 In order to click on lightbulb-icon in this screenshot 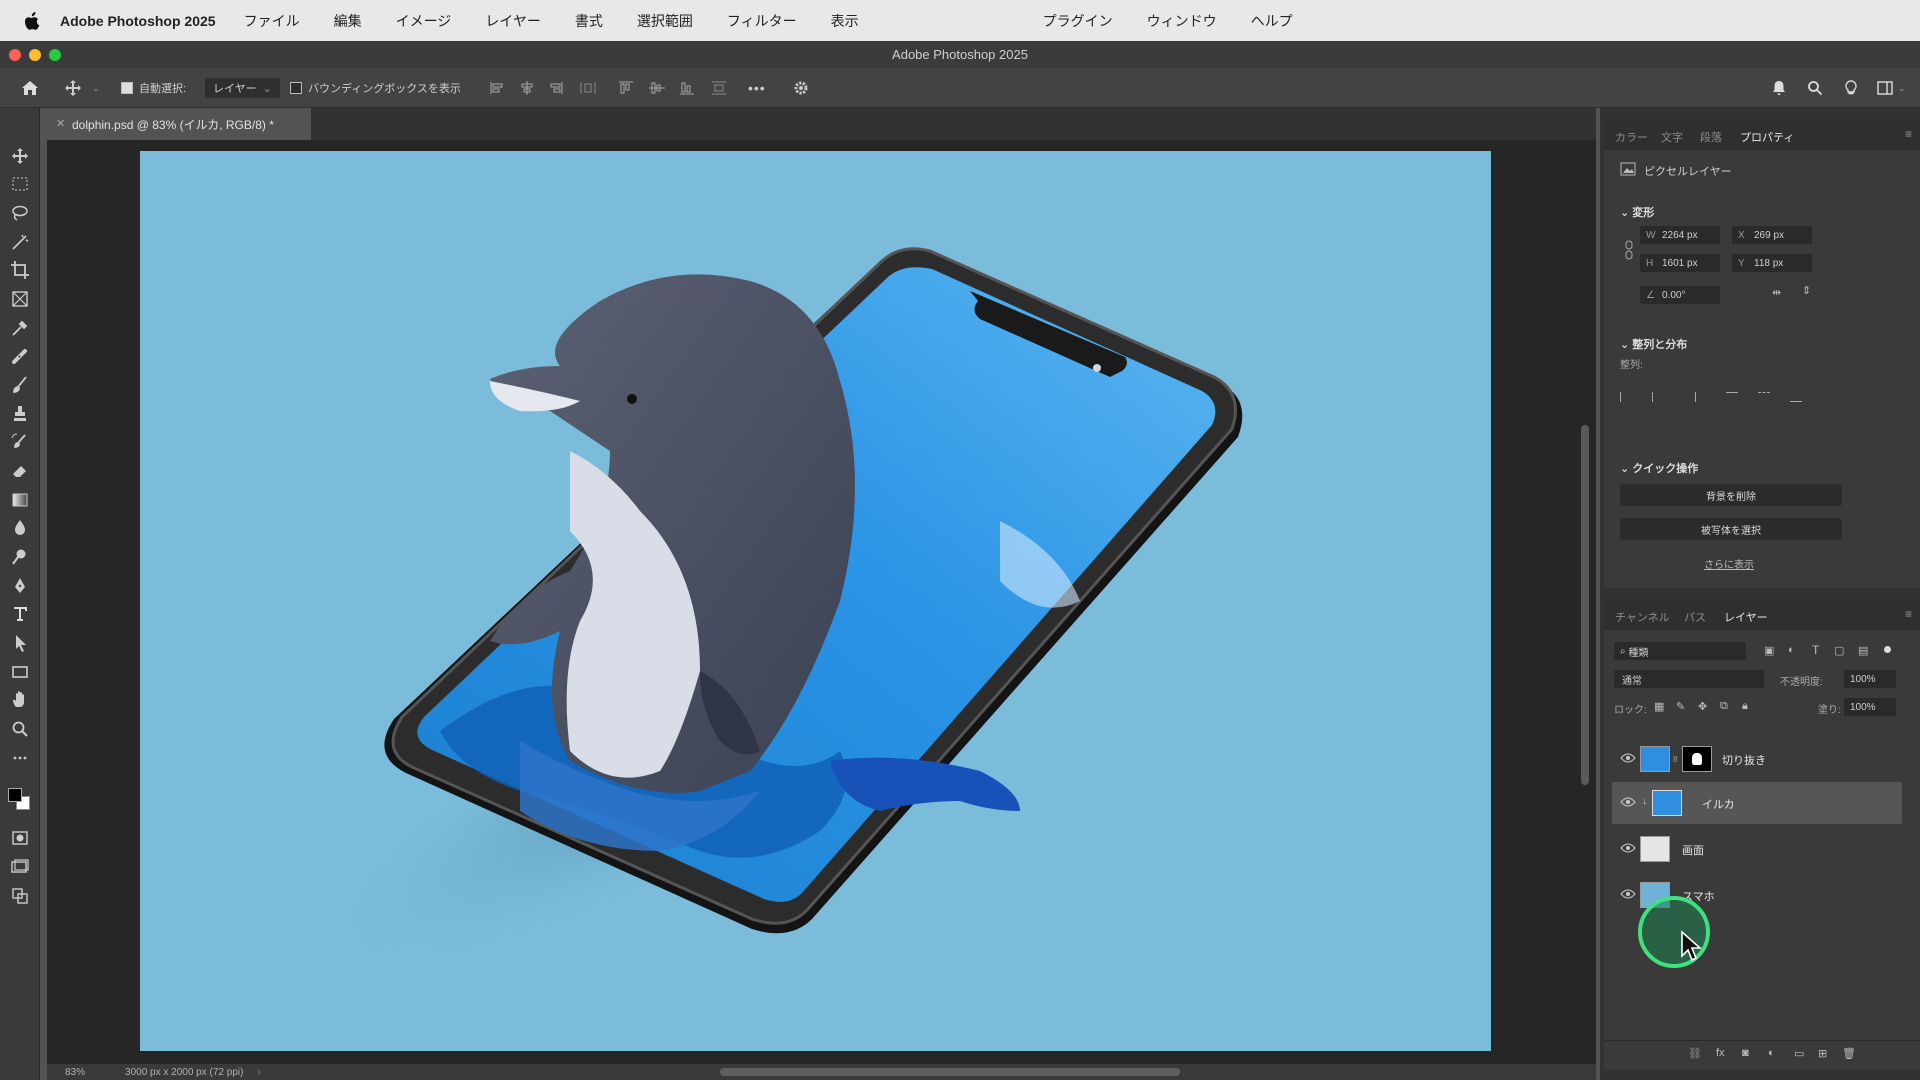, I will do `click(1851, 88)`.